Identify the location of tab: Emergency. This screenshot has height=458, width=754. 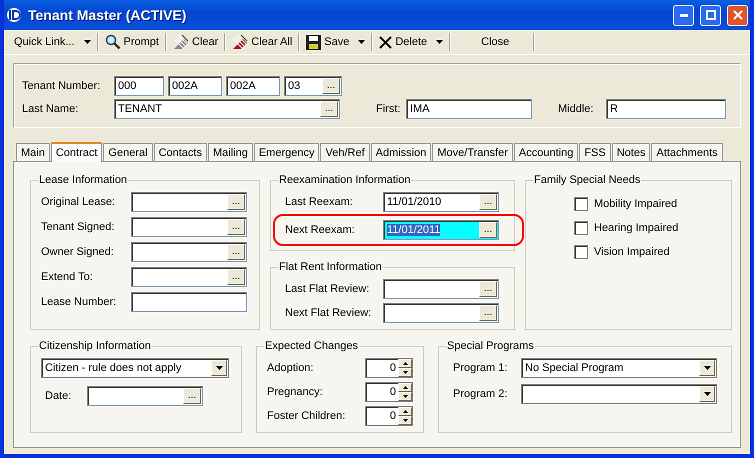
(287, 152).